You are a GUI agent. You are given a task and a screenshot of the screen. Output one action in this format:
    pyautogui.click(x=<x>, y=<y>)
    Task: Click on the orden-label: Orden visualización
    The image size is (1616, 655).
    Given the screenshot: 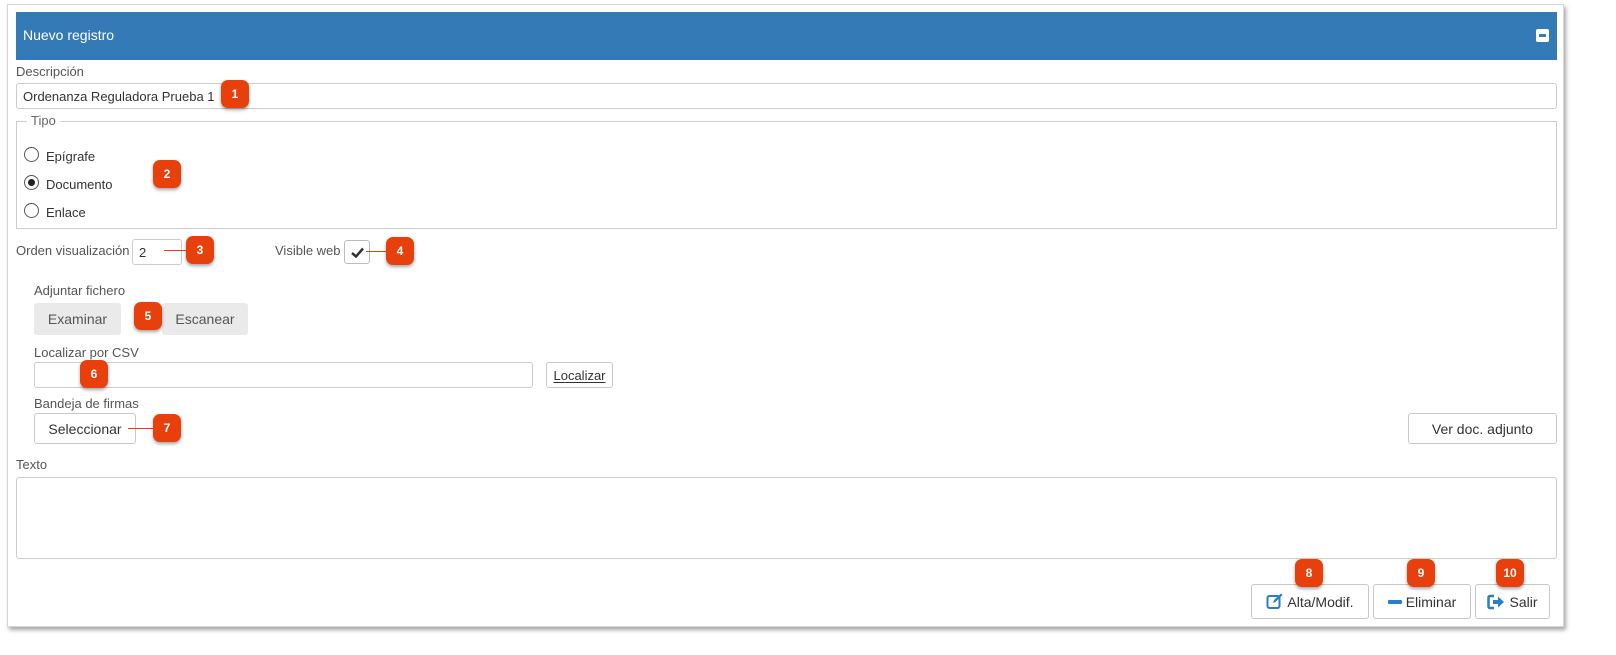 What is the action you would take?
    pyautogui.click(x=73, y=250)
    